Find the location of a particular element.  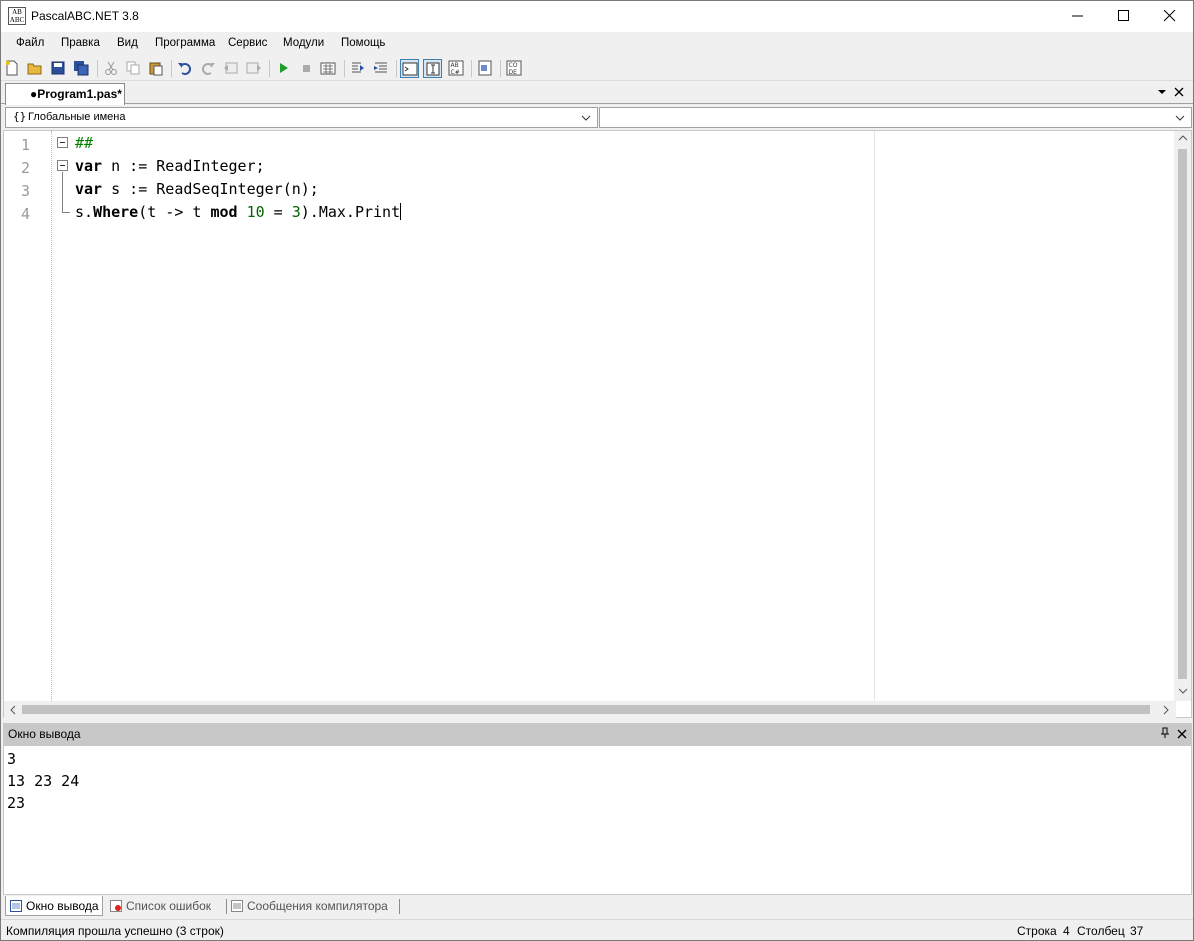

svg-text: AB is located at coordinates (455, 65).